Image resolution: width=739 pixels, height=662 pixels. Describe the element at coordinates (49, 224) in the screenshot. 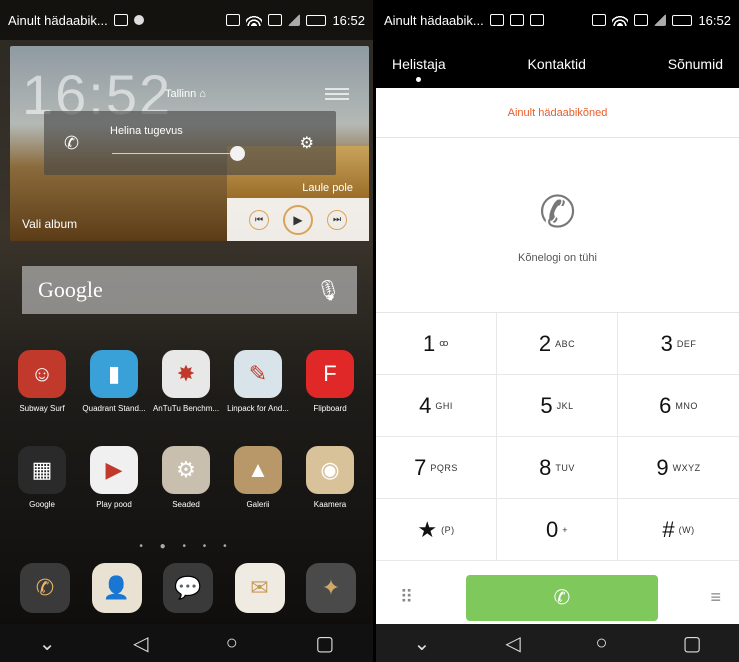

I see `album-label: Vali album` at that location.